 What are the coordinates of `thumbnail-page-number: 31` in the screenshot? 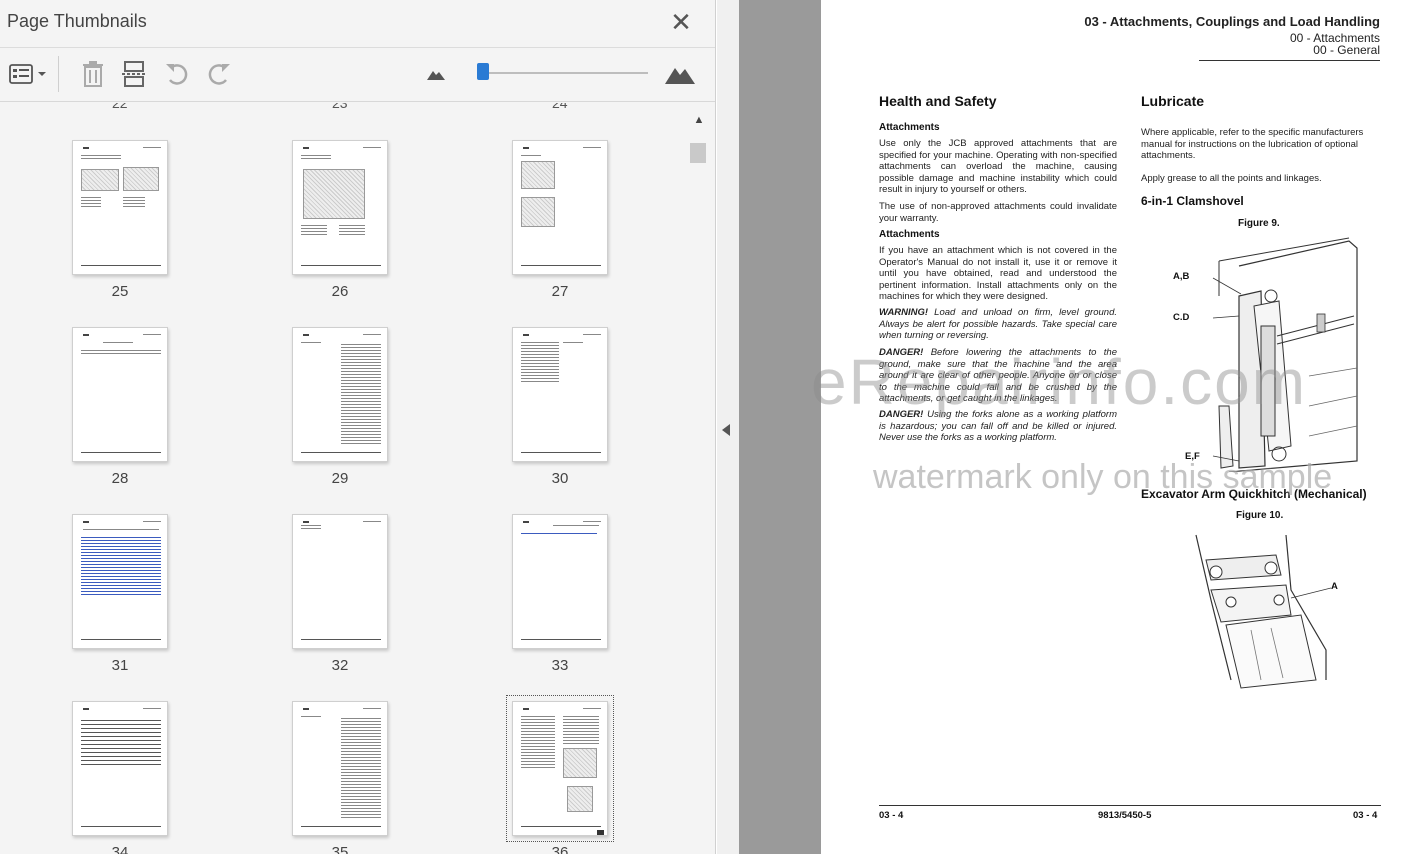 It's located at (120, 665).